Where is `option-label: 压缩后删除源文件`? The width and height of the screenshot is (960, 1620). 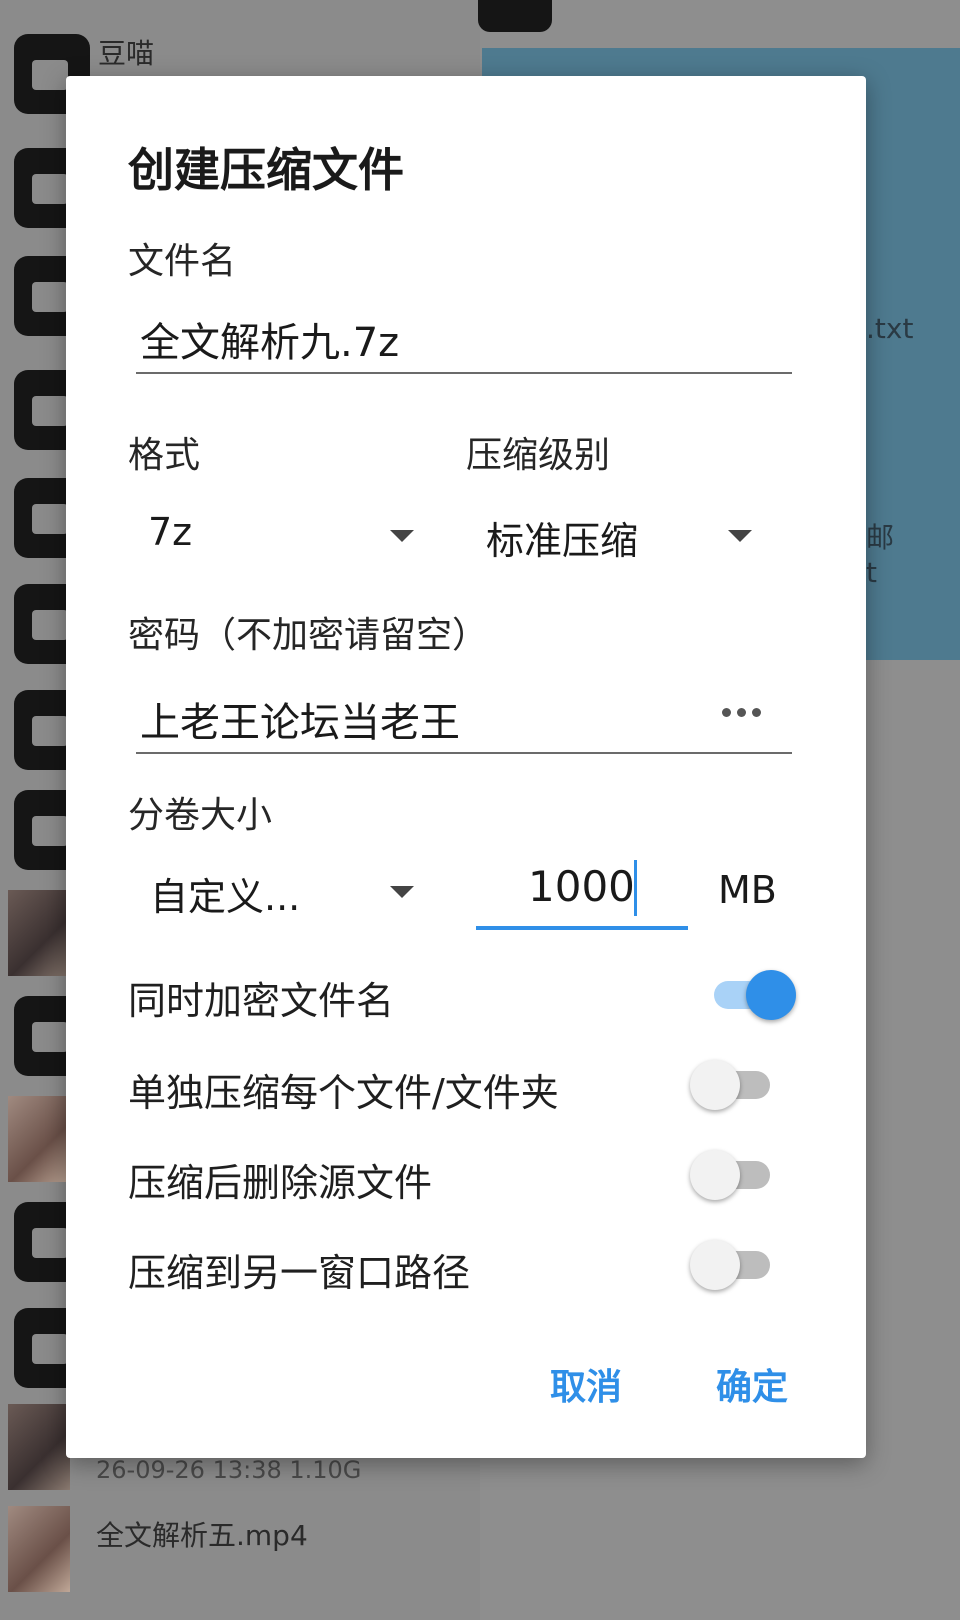 option-label: 压缩后删除源文件 is located at coordinates (280, 1183).